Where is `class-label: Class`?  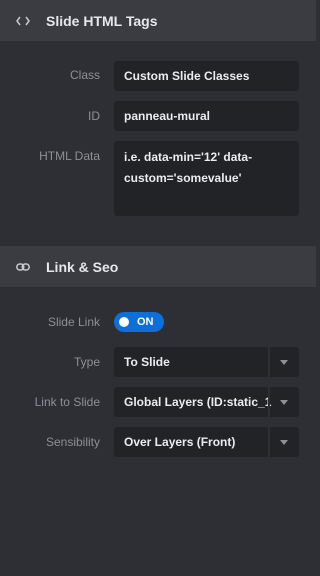
class-label: Class is located at coordinates (84, 75).